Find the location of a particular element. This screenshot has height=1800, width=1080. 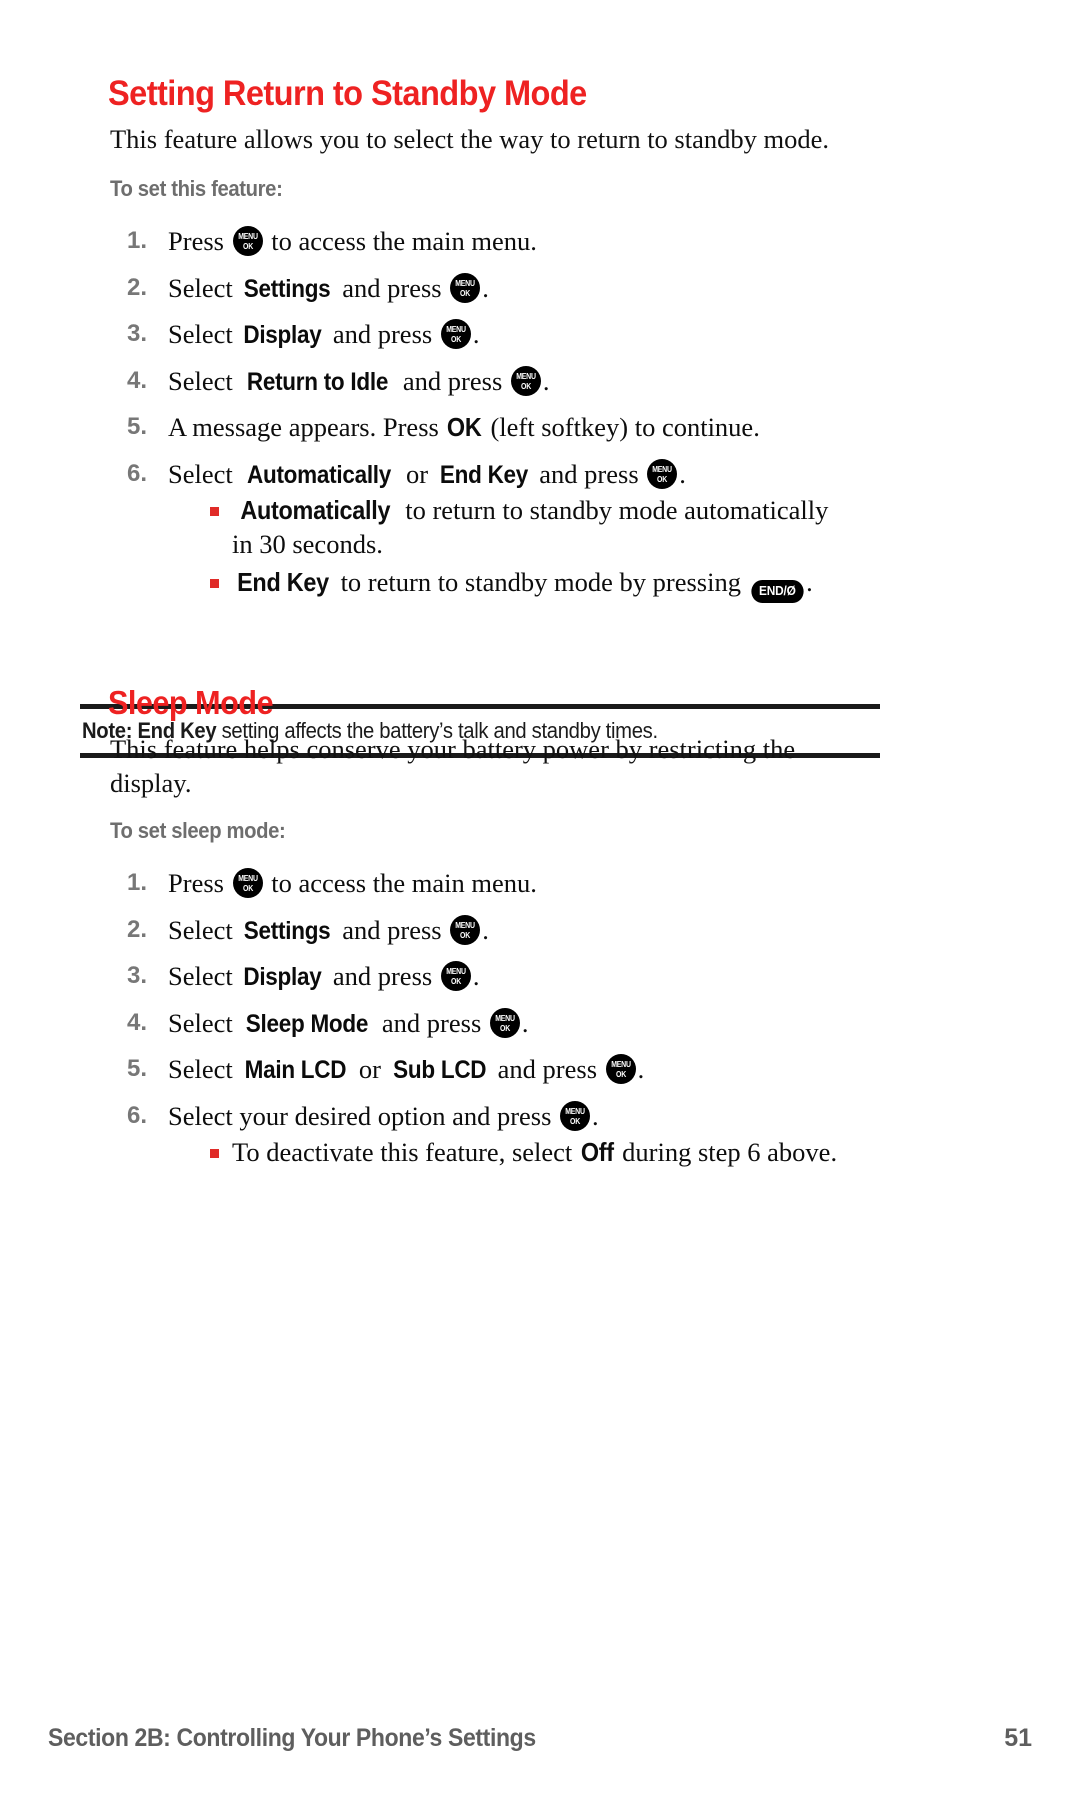

section-heading-sleep-mode: Sleep Mode is located at coordinates (191, 702).